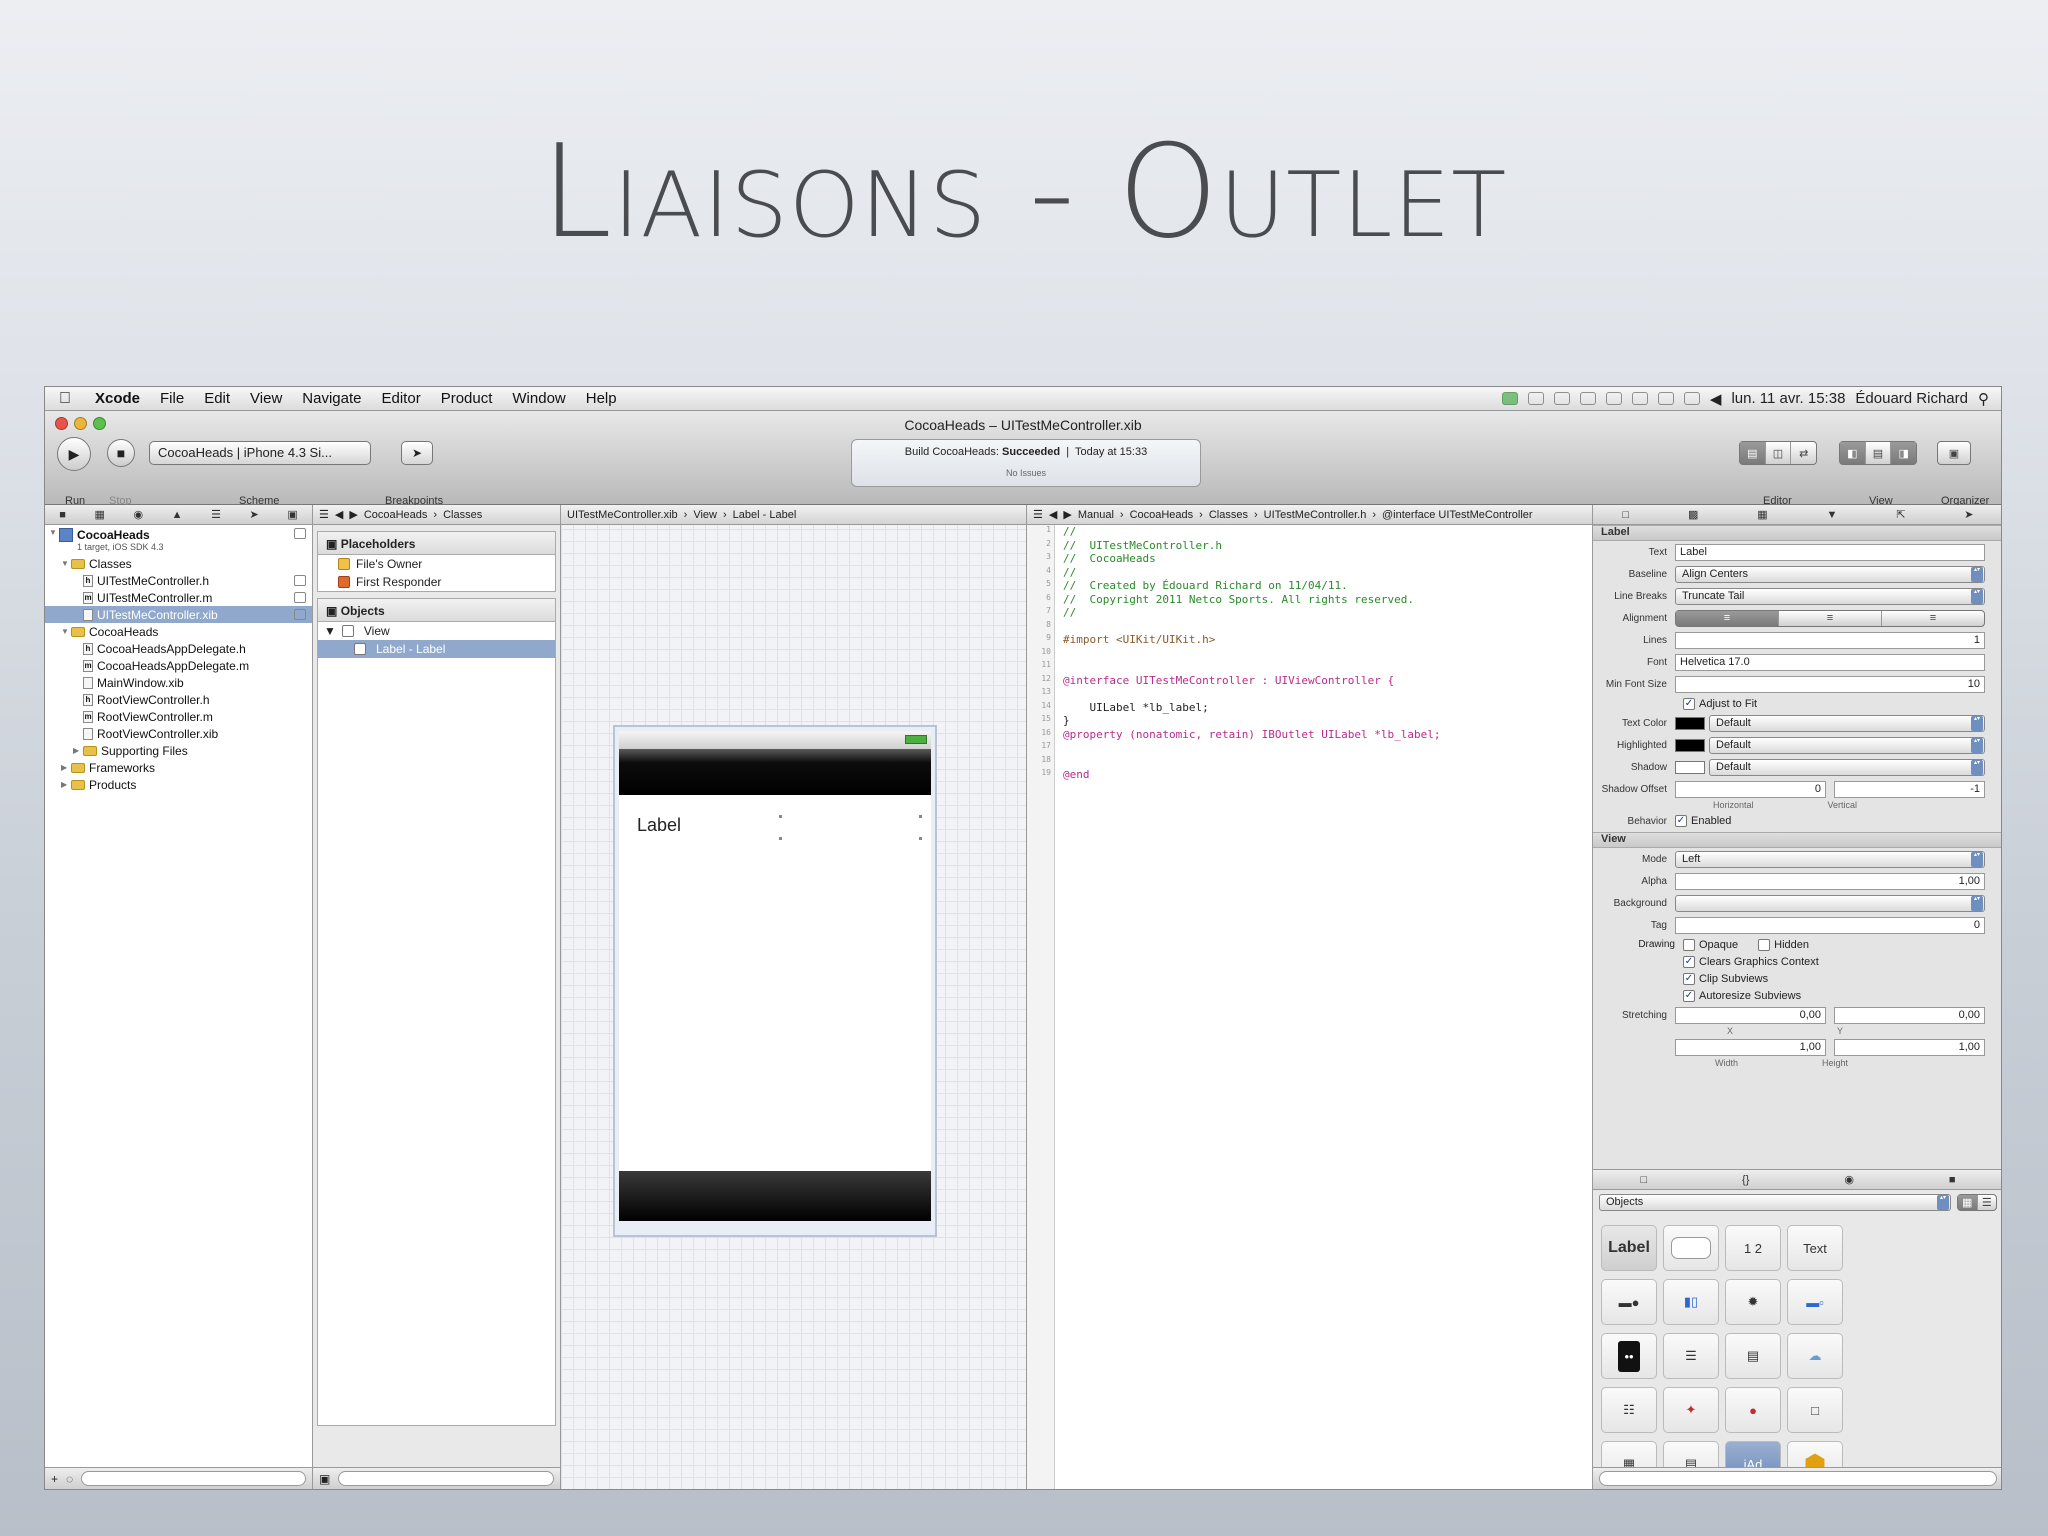 Image resolution: width=2048 pixels, height=1536 pixels. Describe the element at coordinates (775, 1196) in the screenshot. I see `toolbar-bottom` at that location.